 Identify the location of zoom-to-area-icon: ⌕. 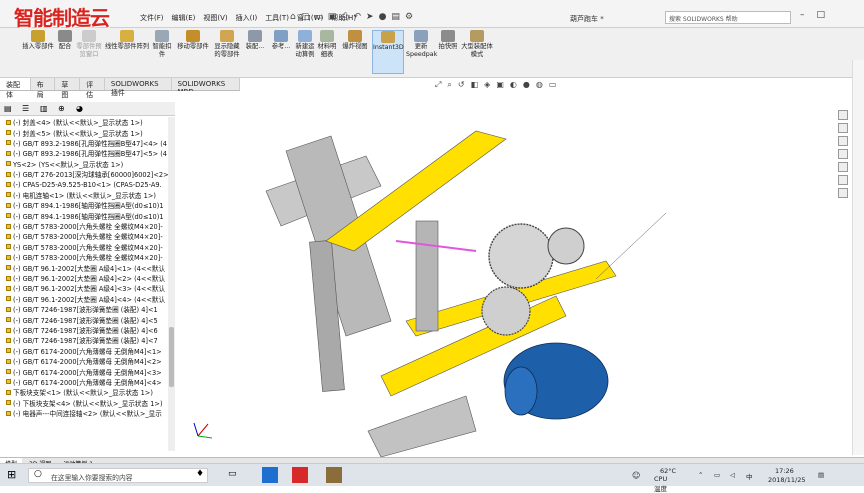
(449, 85).